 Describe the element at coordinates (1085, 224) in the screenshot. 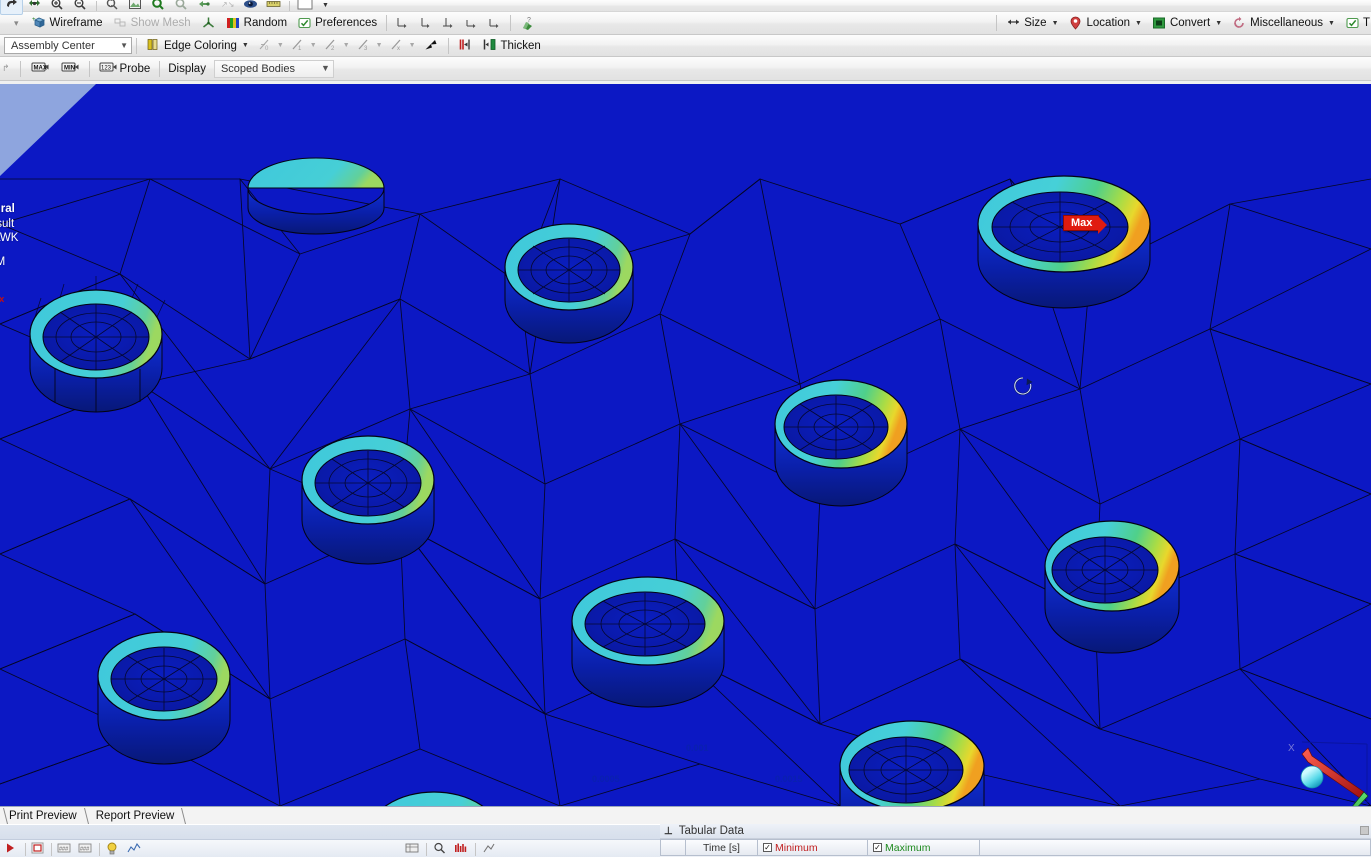

I see `max-annotation-tag: Max` at that location.